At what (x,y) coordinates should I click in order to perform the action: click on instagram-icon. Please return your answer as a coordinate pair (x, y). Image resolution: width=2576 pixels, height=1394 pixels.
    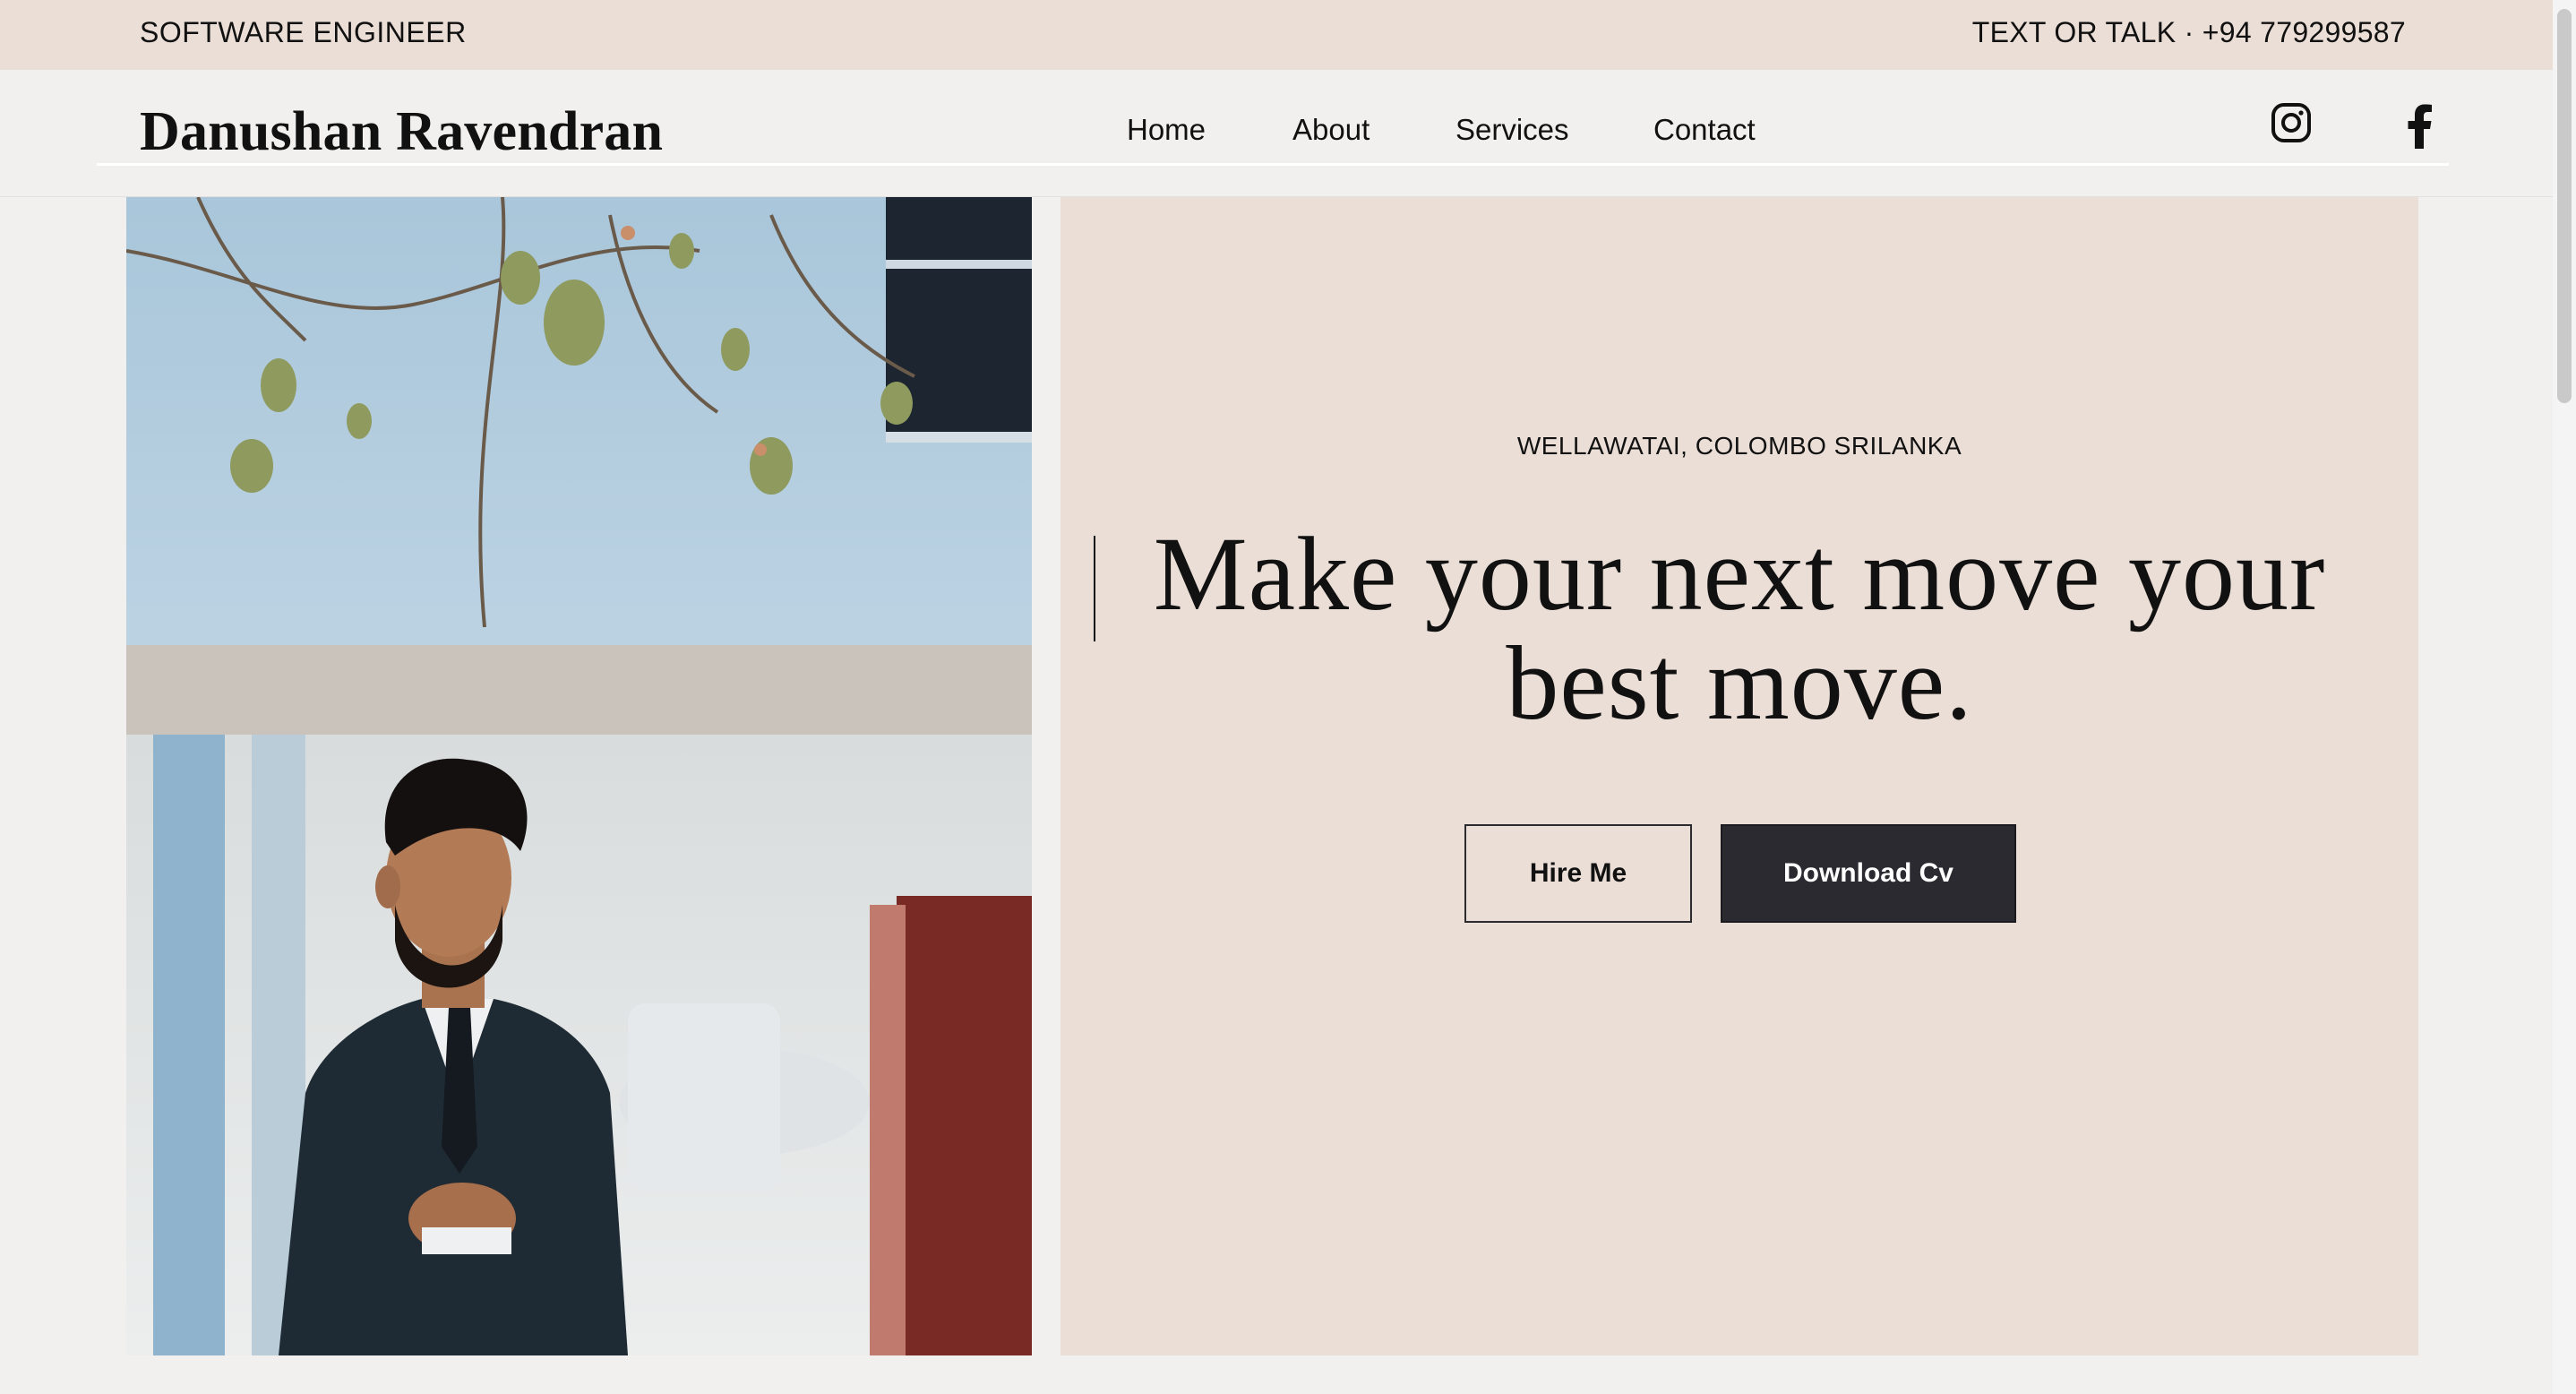
    Looking at the image, I should click on (2291, 123).